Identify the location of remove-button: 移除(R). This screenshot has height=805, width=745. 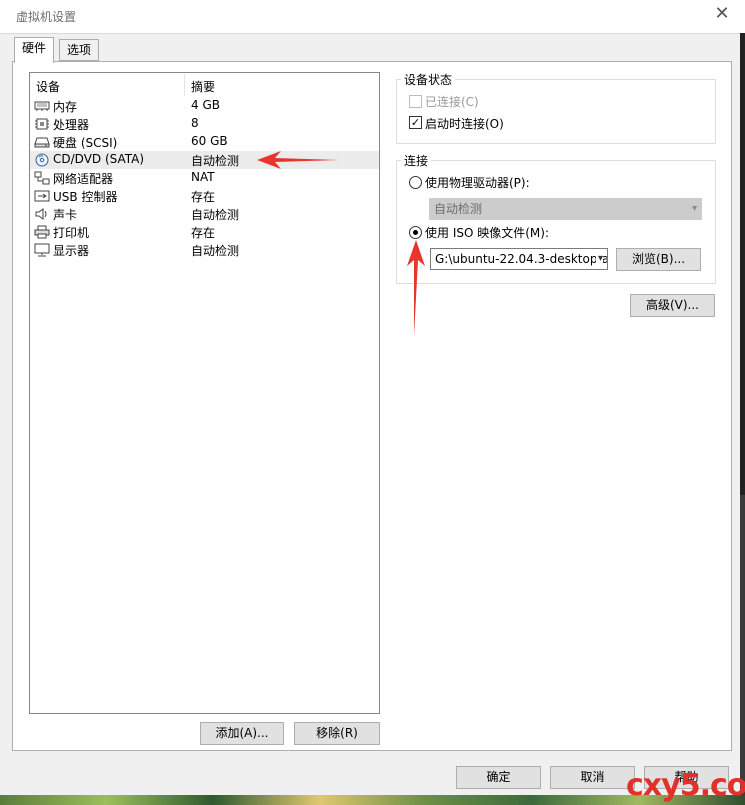
(337, 733).